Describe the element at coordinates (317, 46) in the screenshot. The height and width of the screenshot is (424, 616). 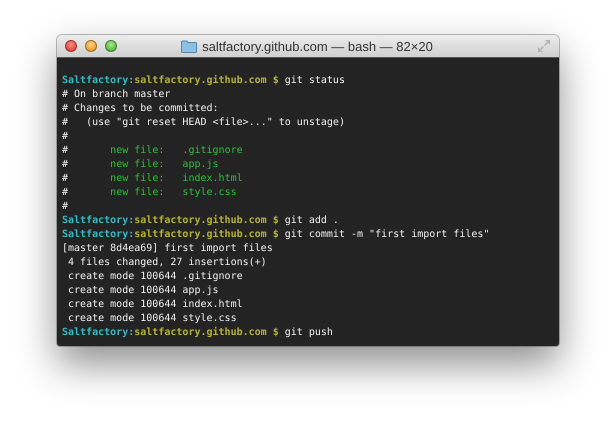
I see `window-title: saltfactory.github.com — bash — 82×20` at that location.